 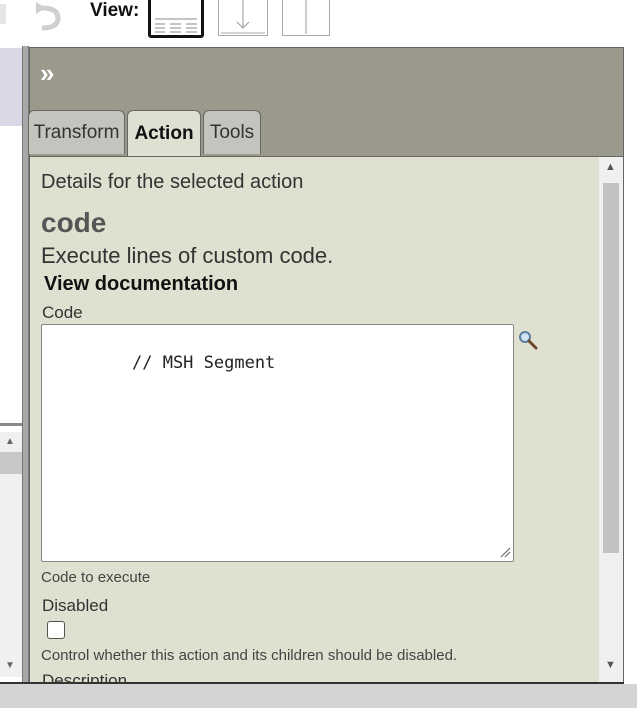 What do you see at coordinates (40, 17) in the screenshot?
I see `redo-icon` at bounding box center [40, 17].